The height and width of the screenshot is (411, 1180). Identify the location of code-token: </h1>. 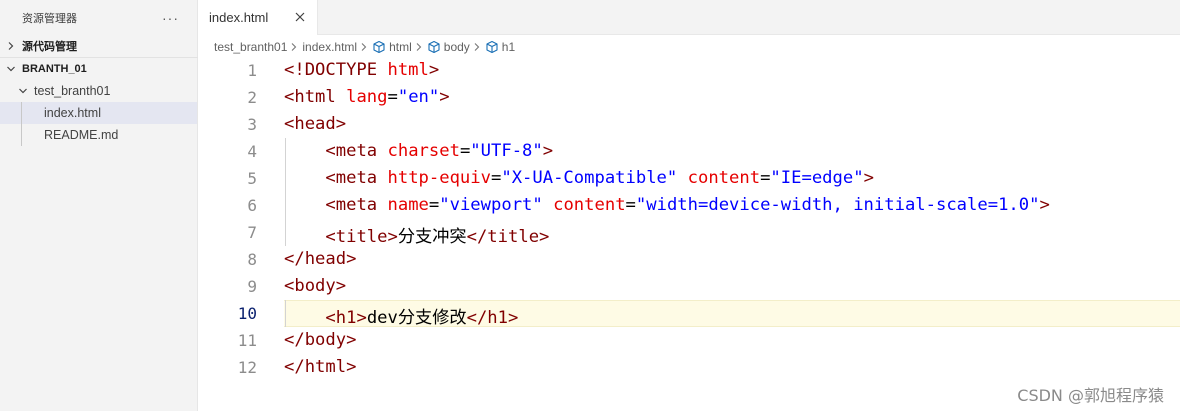
(492, 318).